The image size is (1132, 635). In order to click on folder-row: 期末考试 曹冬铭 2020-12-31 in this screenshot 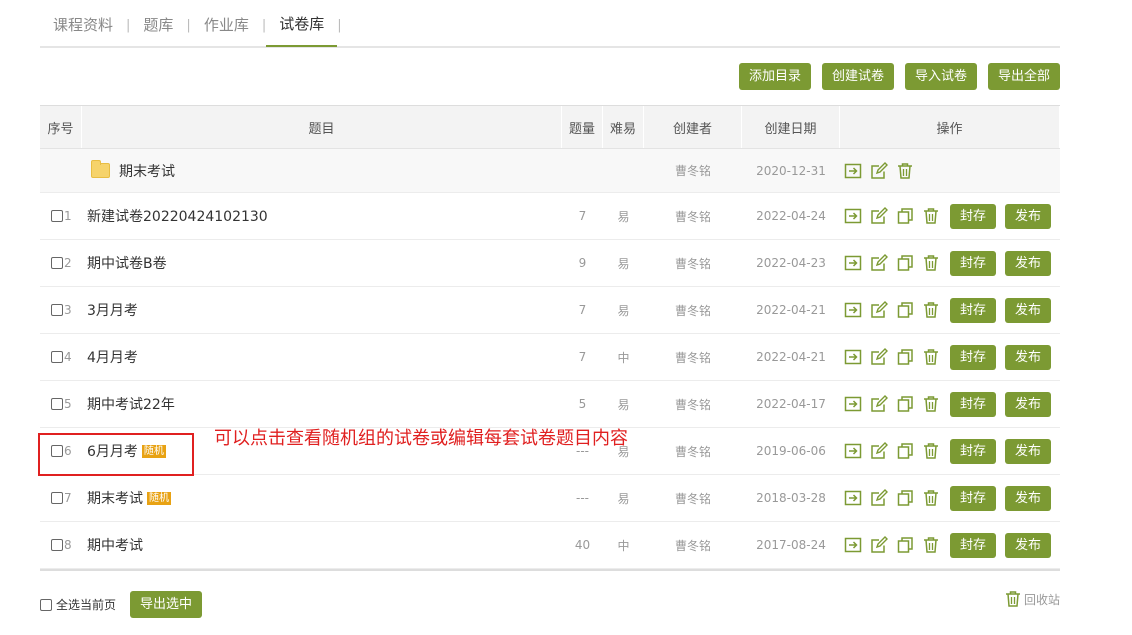, I will do `click(550, 171)`.